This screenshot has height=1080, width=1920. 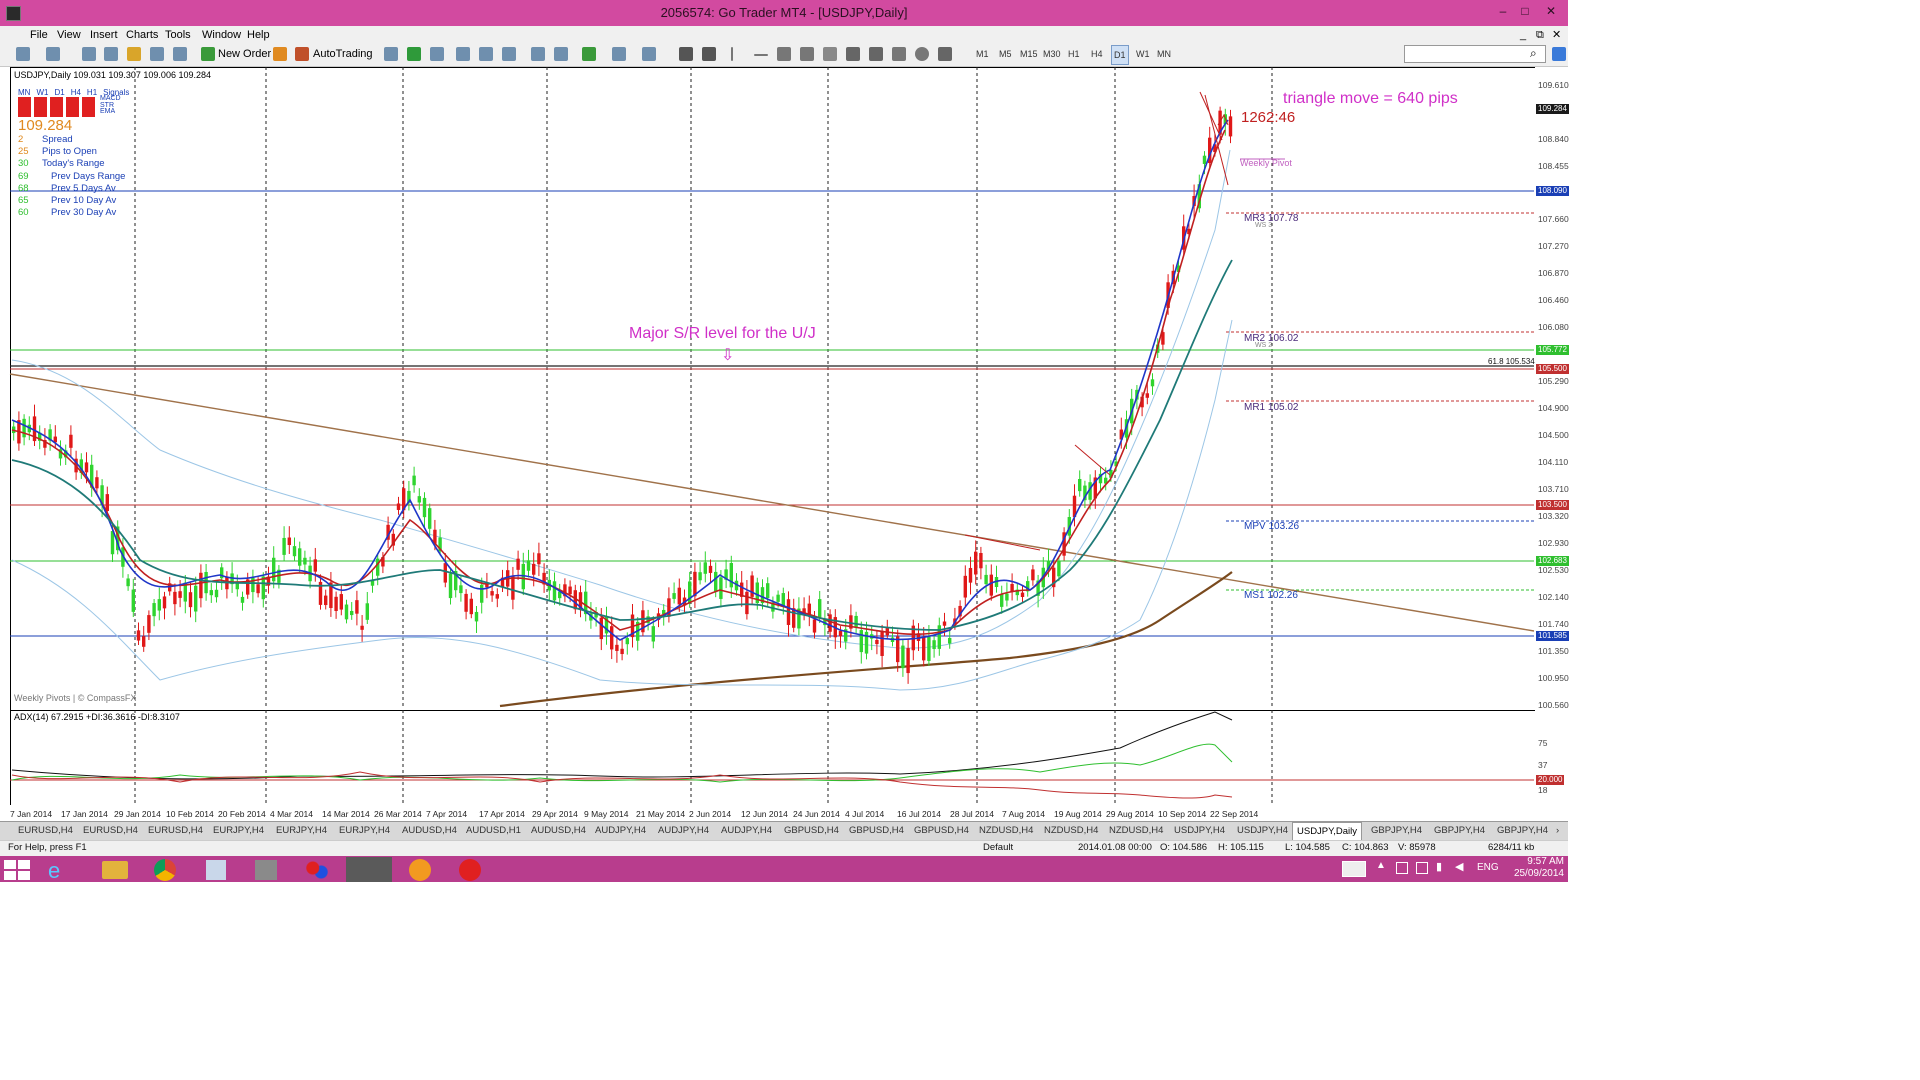 I want to click on chart-tab-active: USDJPY,Daily, so click(x=1327, y=831).